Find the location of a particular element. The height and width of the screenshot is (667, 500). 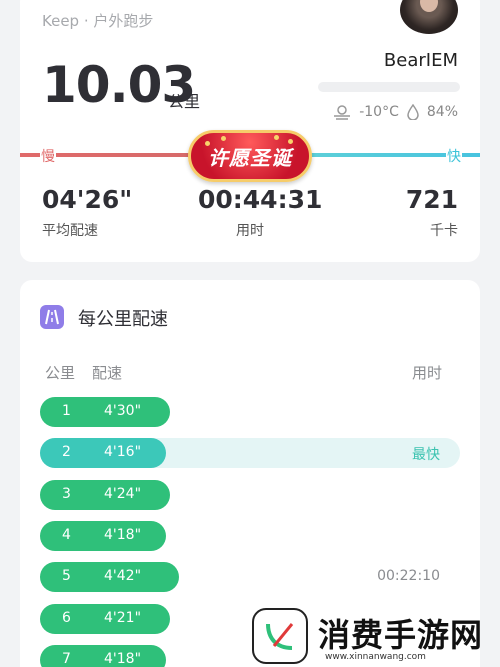

stat-label: 千卡 is located at coordinates (444, 231).